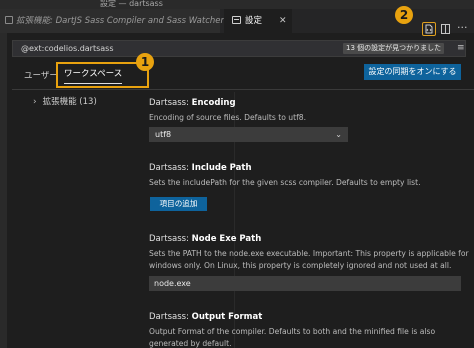 This screenshot has height=348, width=474. I want to click on encoding-select: utf8 ⌄, so click(248, 134).